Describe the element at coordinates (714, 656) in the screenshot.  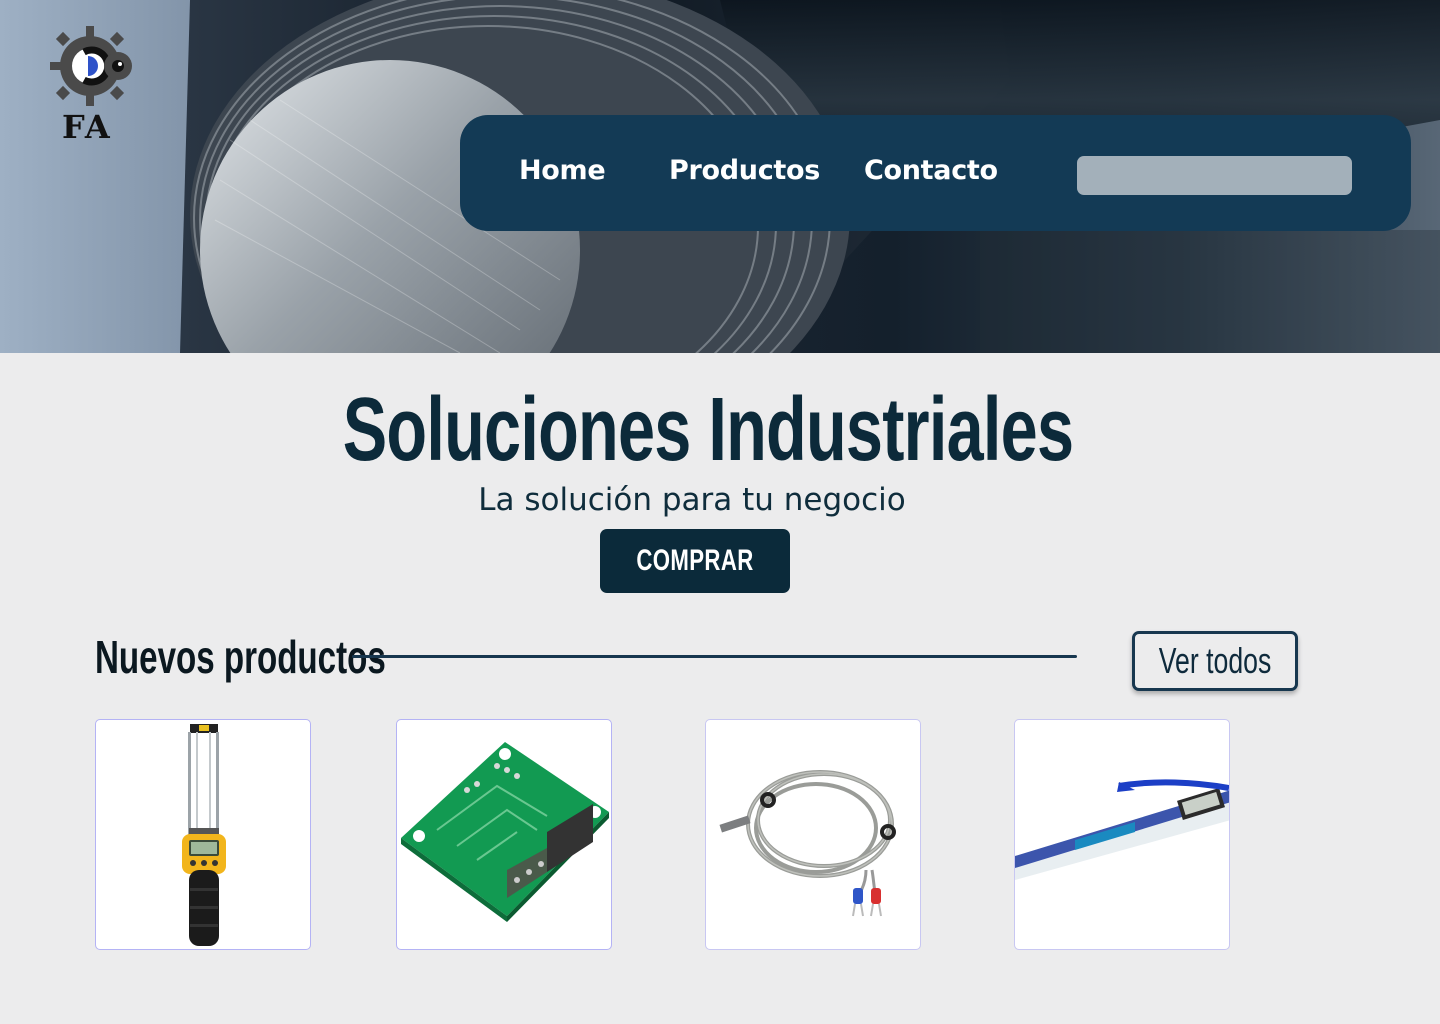
I see `section-divider` at that location.